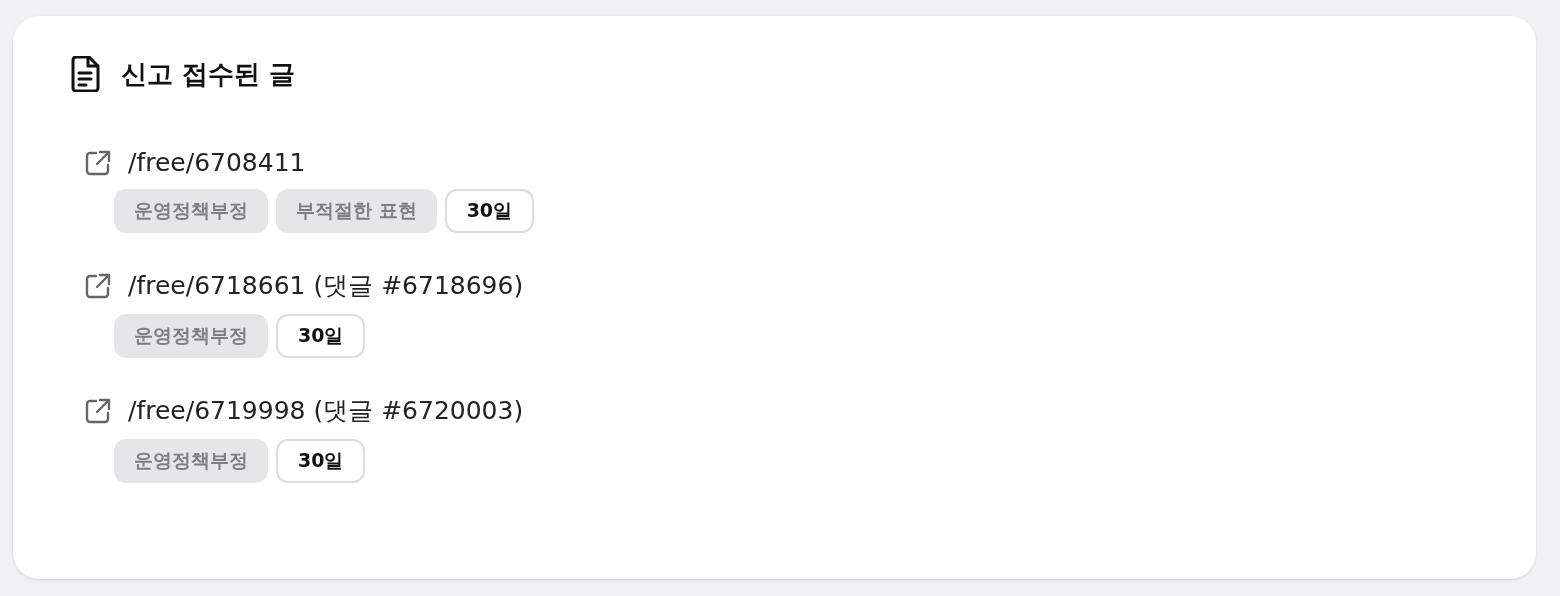 The image size is (1560, 596). Describe the element at coordinates (208, 74) in the screenshot. I see `panel-title: 신고 접수된 글` at that location.